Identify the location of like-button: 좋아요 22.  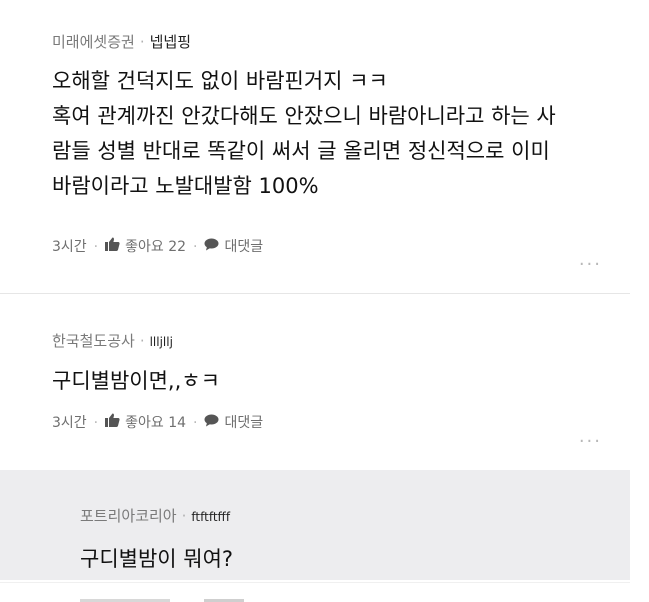
(145, 247).